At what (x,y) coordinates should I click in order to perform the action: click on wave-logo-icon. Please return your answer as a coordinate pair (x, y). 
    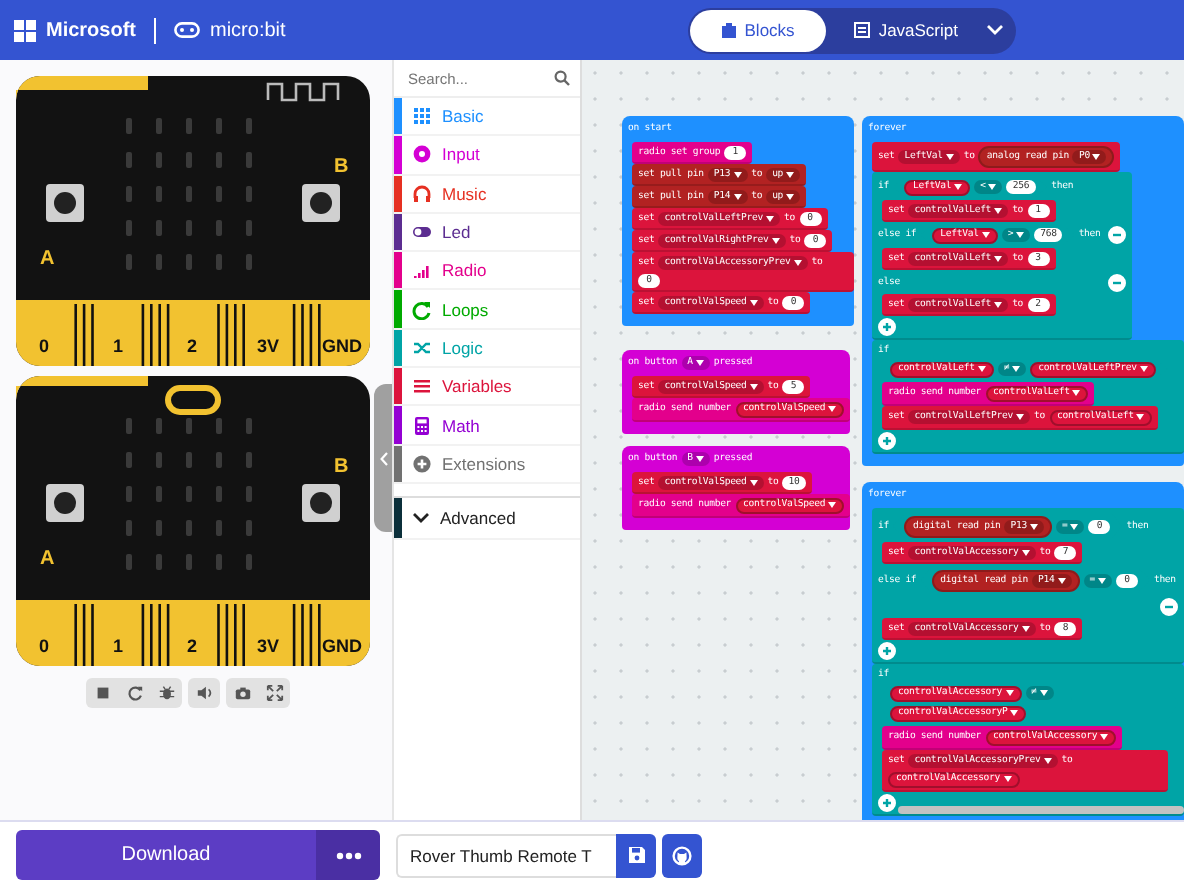
    Looking at the image, I should click on (303, 92).